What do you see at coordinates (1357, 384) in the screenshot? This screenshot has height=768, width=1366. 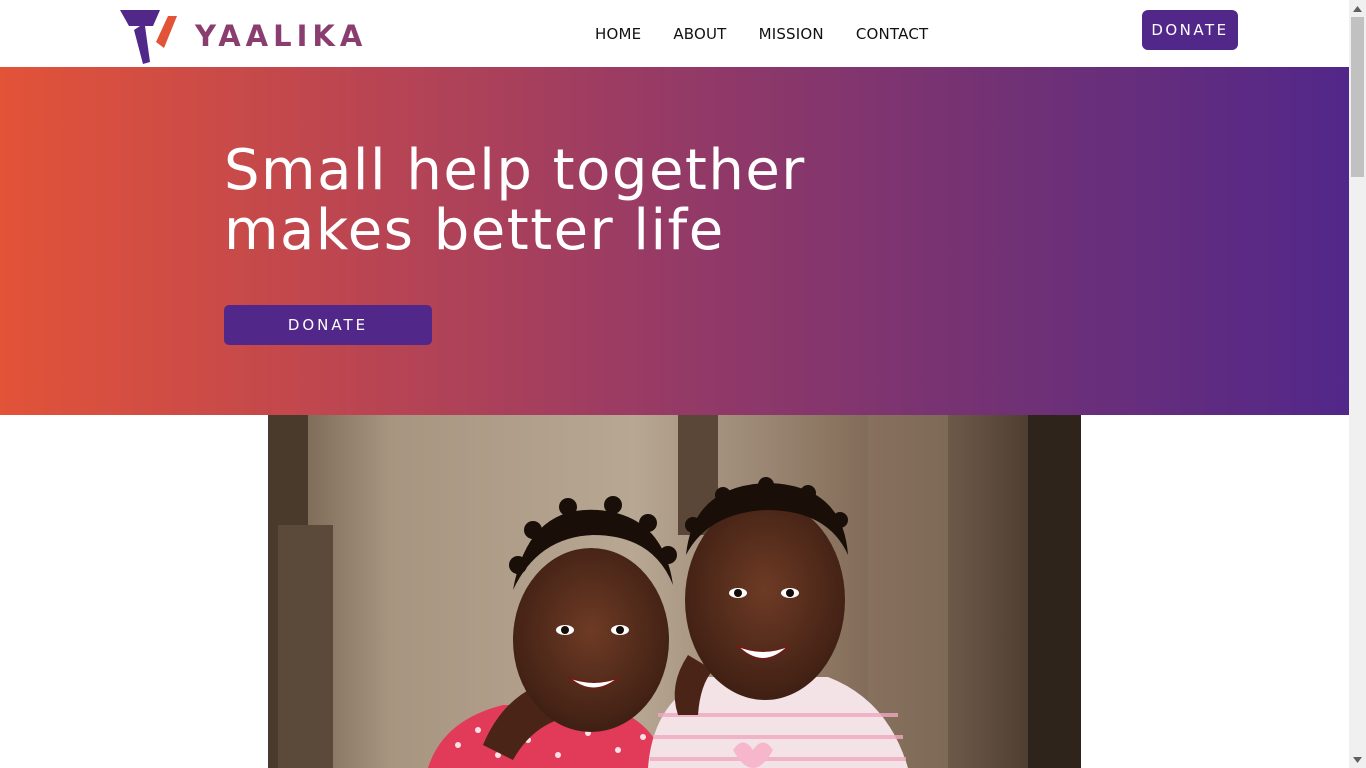 I see `page-scrollbar` at bounding box center [1357, 384].